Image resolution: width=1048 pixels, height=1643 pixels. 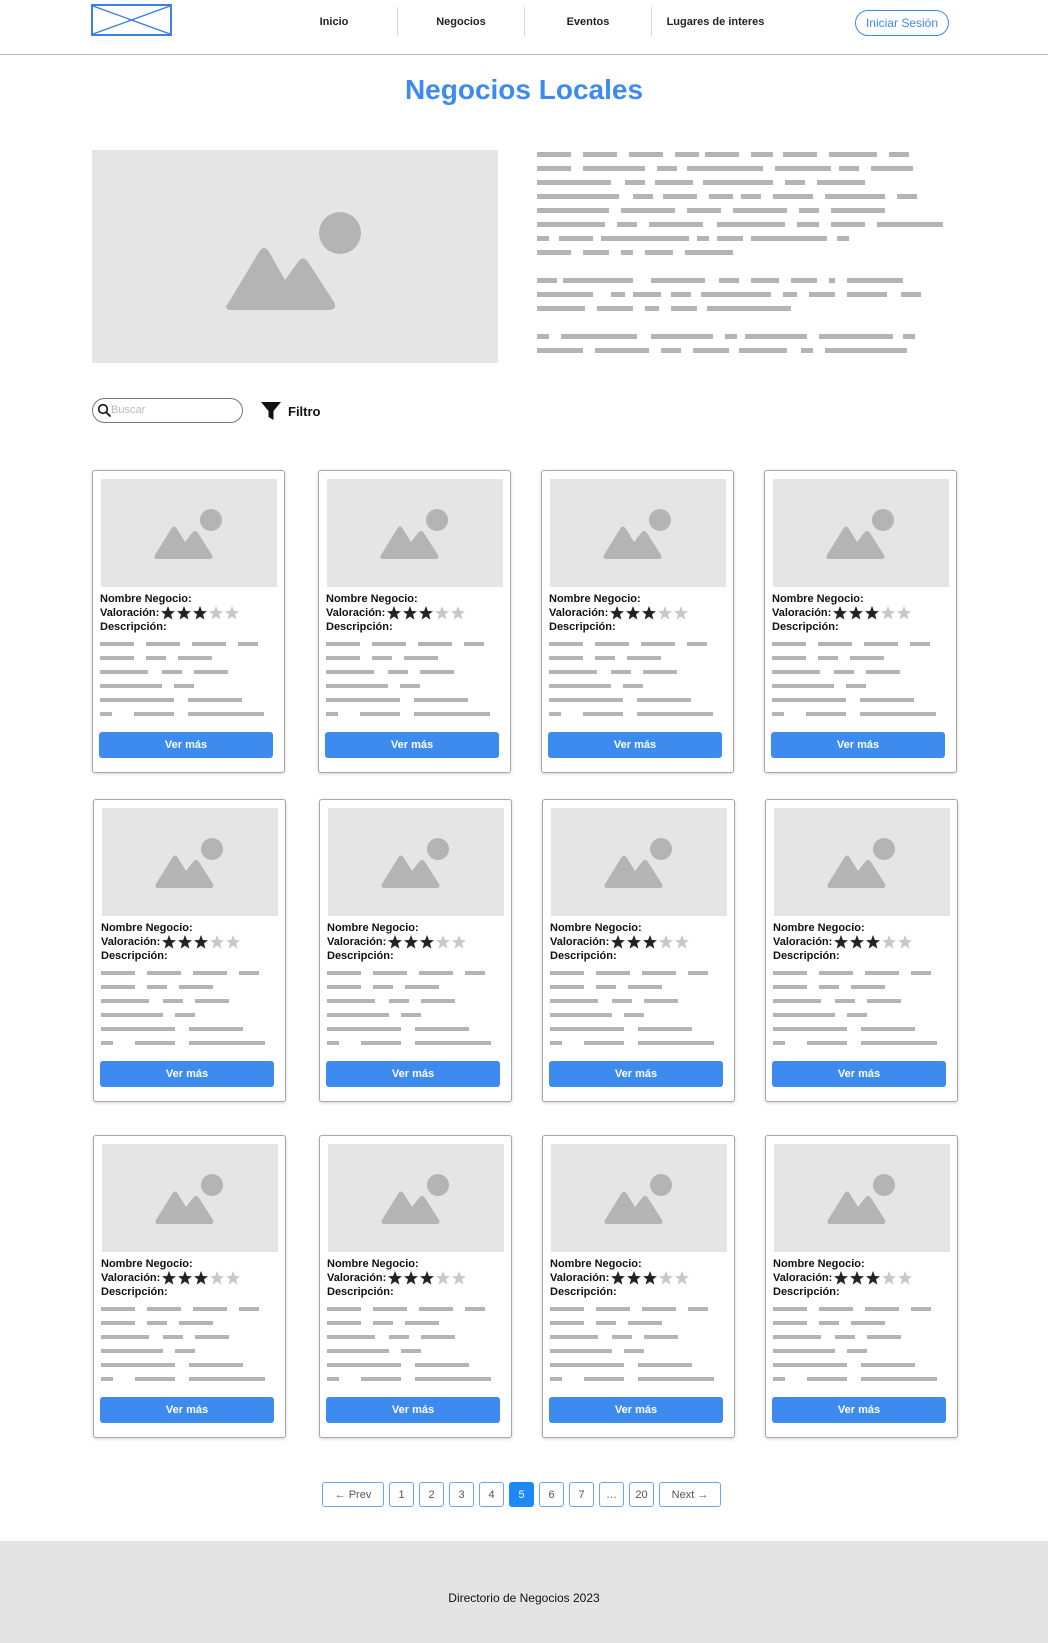 I want to click on nav-item-lugares: Lugares de interes, so click(x=715, y=21).